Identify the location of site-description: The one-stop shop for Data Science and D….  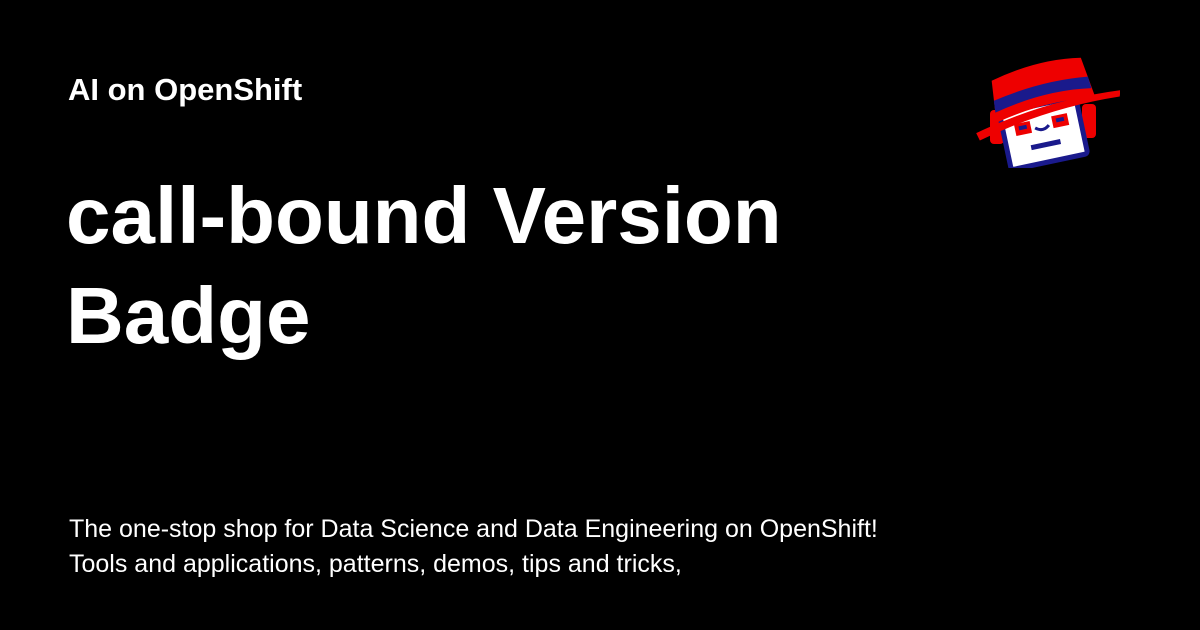
(473, 546).